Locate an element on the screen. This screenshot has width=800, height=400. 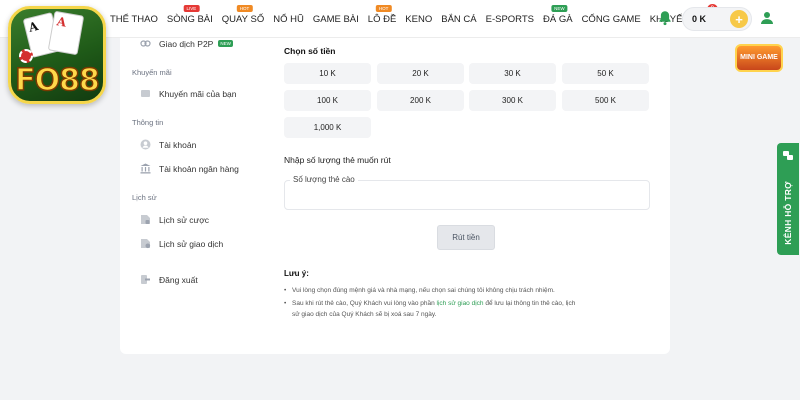
transaction-history-link: lịch sử giao dịch is located at coordinates (460, 303).